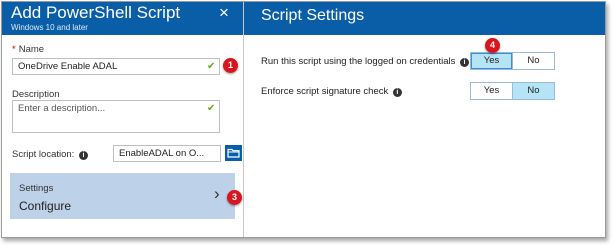 This screenshot has width=616, height=252. Describe the element at coordinates (36, 94) in the screenshot. I see `description-label: Description` at that location.